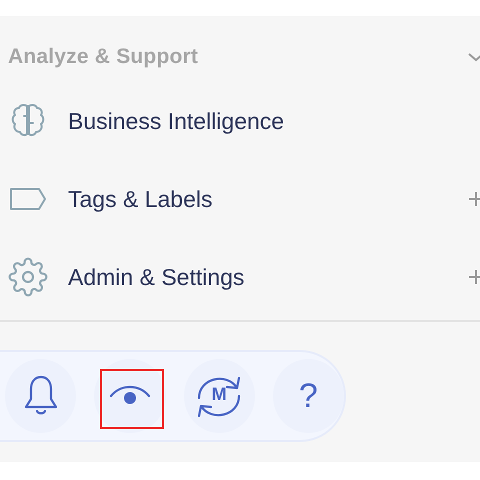 This screenshot has height=480, width=480. I want to click on chevron-icon, so click(474, 57).